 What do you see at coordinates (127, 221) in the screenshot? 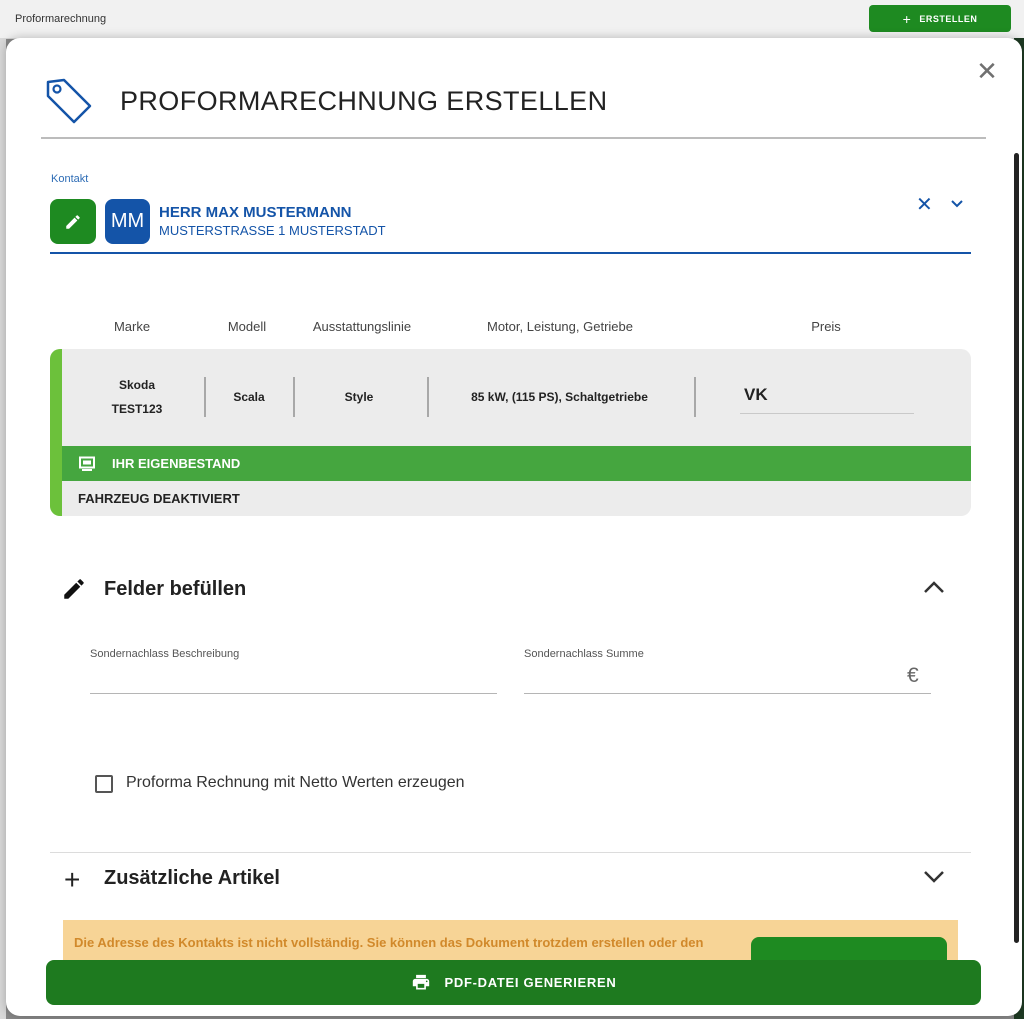
I see `contact-avatar: MM` at bounding box center [127, 221].